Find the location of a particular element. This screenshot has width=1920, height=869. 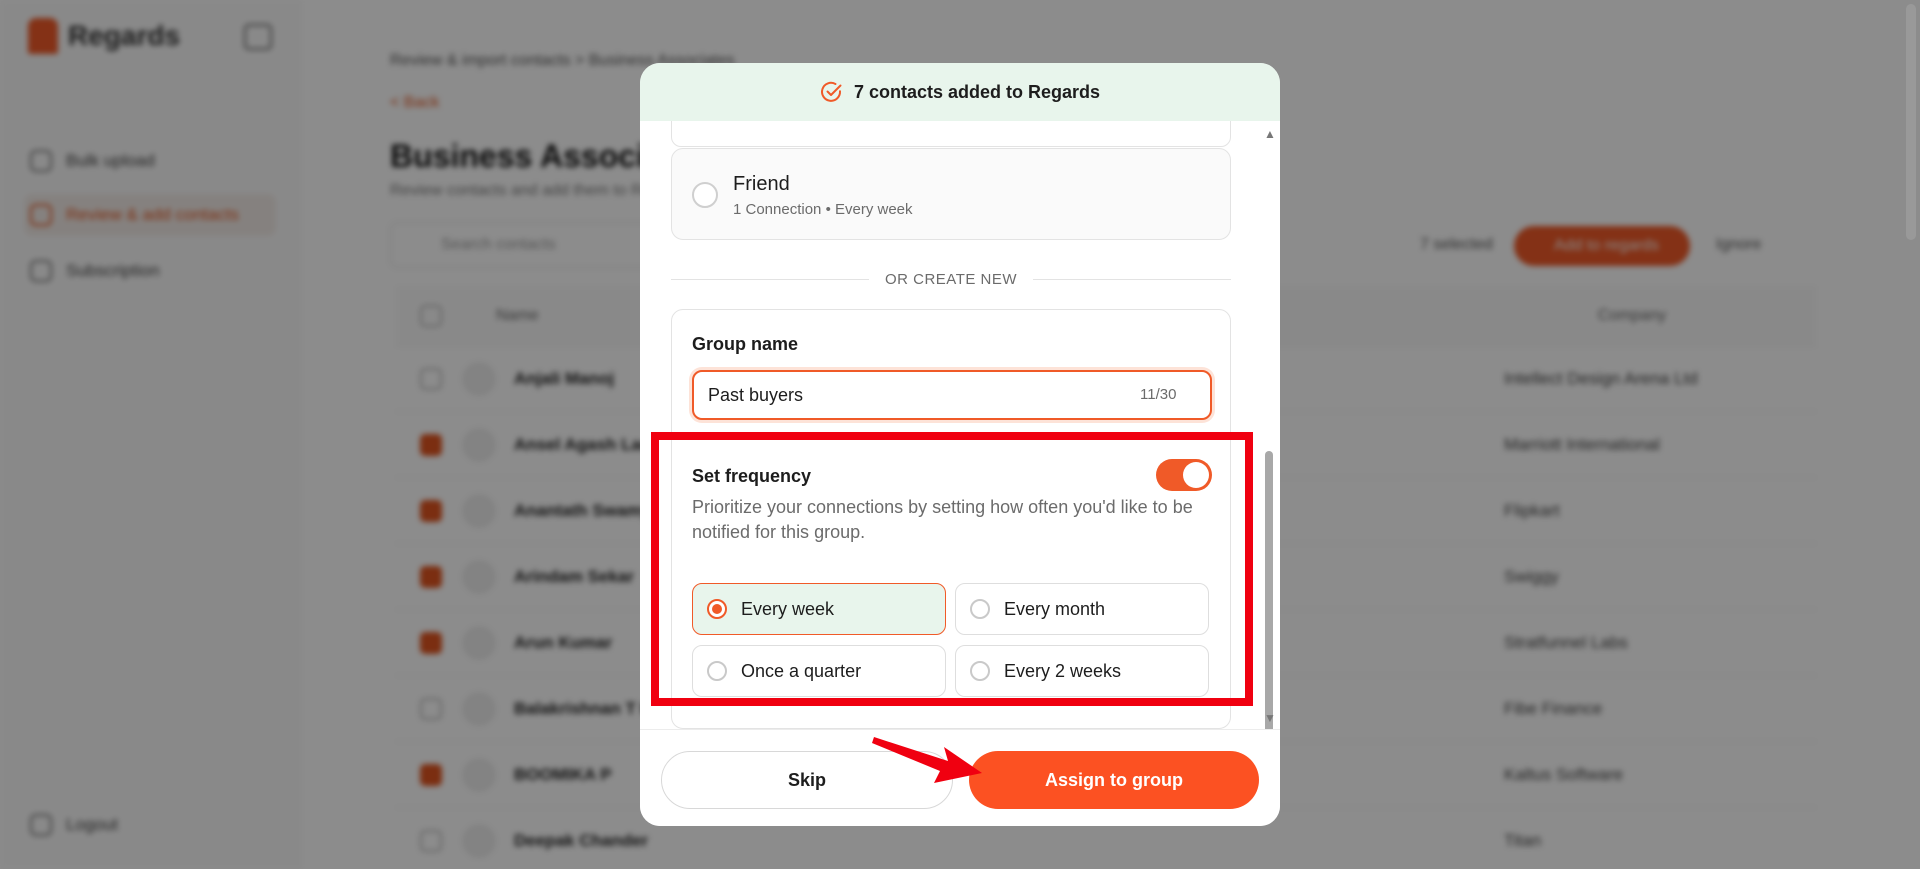

frequency-option-once-a-quarter: Once a quarter is located at coordinates (819, 671).